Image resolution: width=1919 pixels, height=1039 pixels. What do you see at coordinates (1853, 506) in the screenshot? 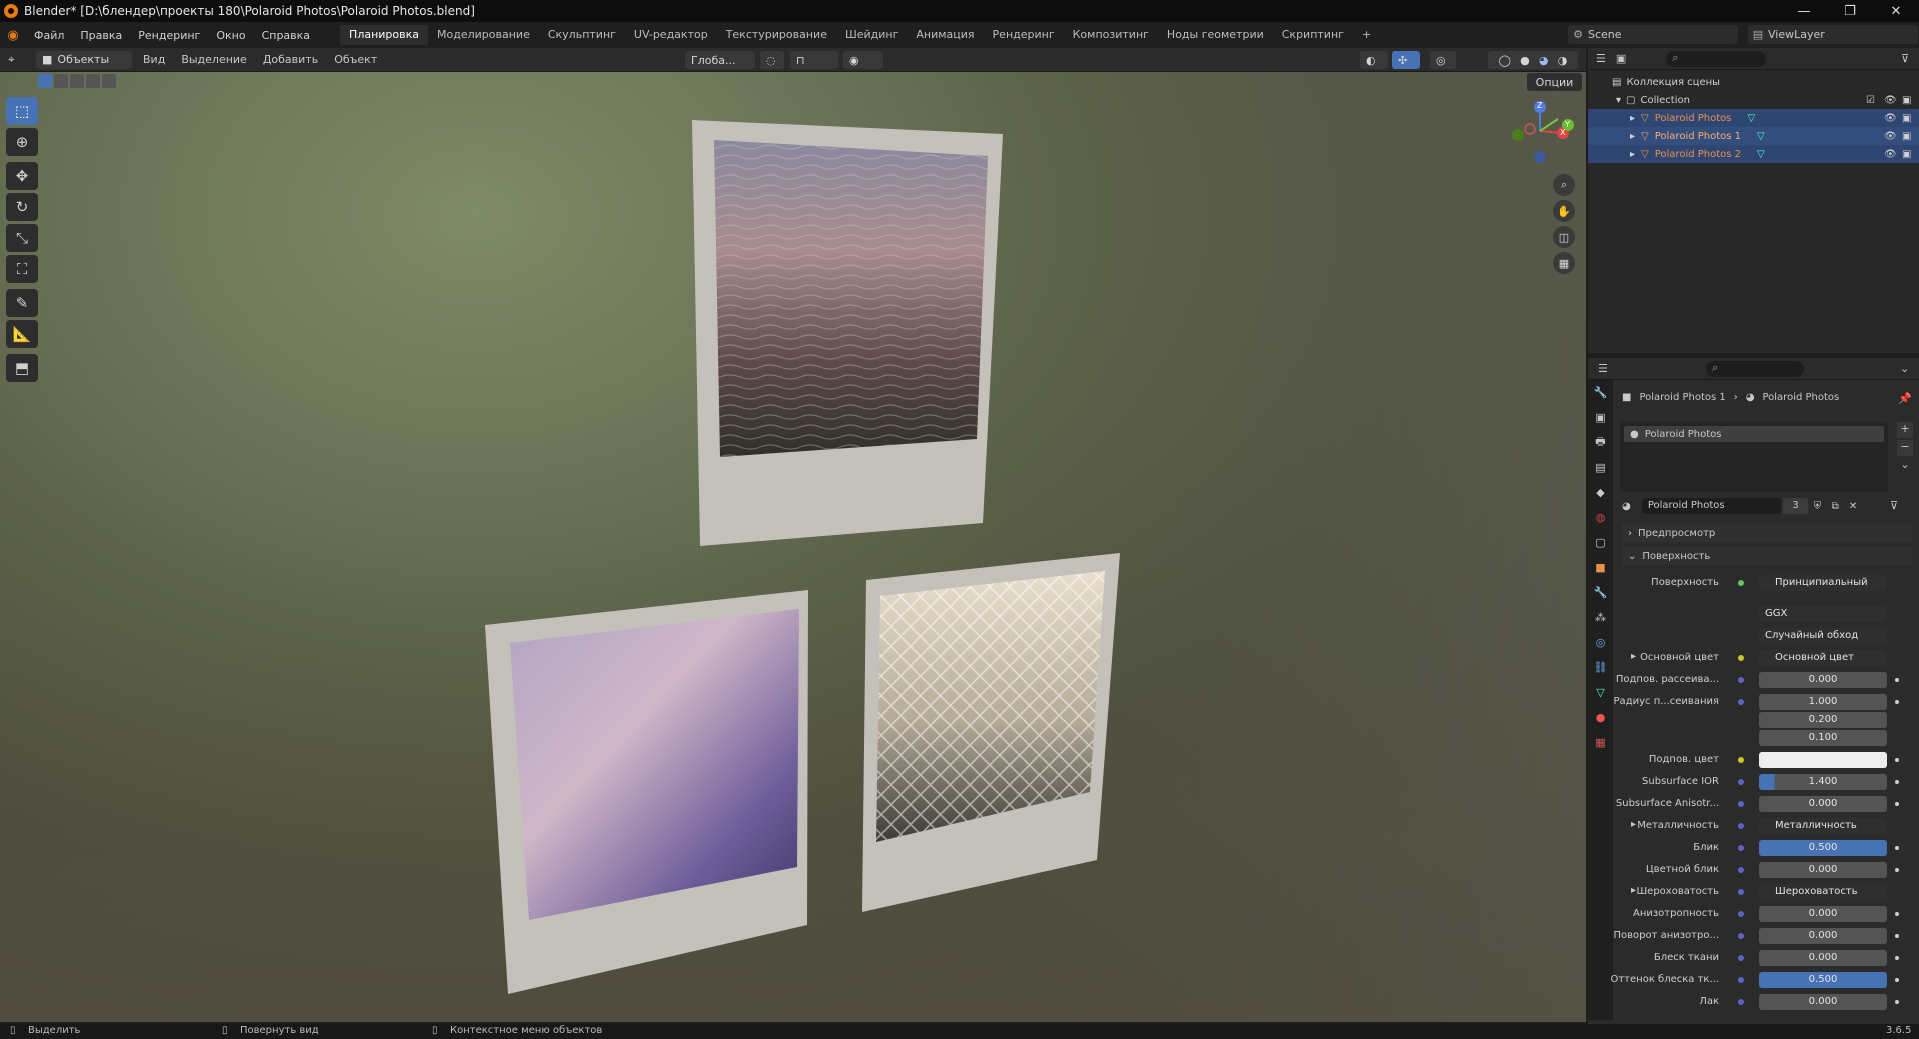
I see `unlink-x-icon: ✕` at bounding box center [1853, 506].